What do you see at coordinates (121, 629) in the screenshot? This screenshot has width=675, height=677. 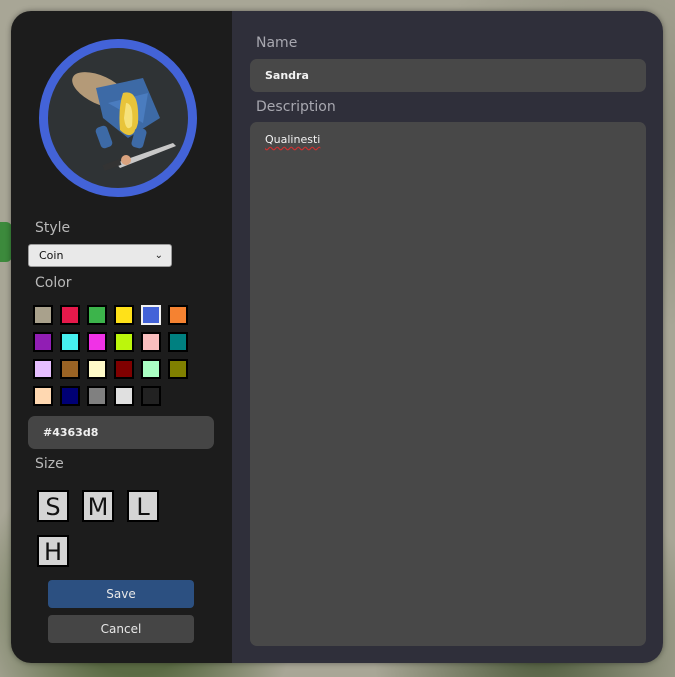 I see `cancel-button: Cancel` at bounding box center [121, 629].